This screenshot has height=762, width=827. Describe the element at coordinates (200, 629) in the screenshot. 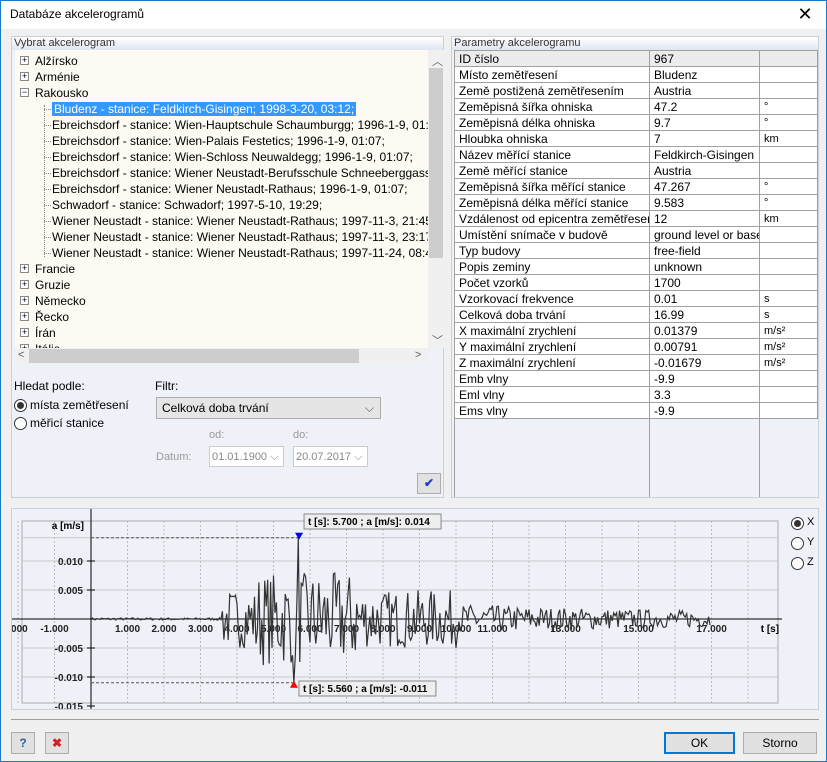

I see `x-tick-label: 3.000` at that location.